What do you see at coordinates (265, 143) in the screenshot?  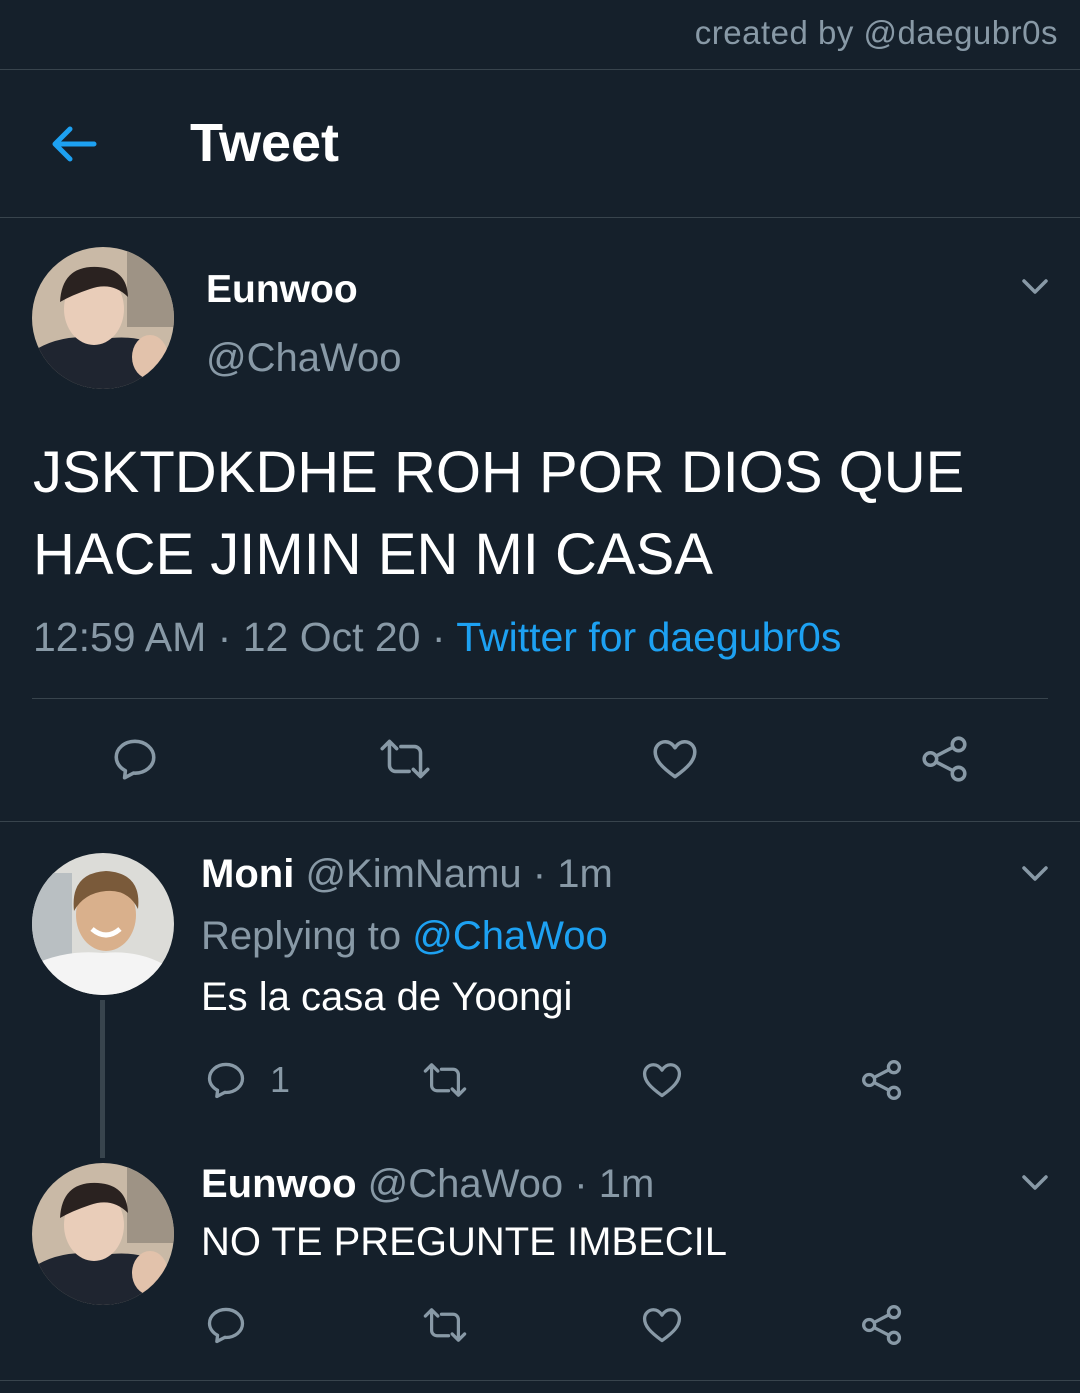 I see `page-title: Tweet` at bounding box center [265, 143].